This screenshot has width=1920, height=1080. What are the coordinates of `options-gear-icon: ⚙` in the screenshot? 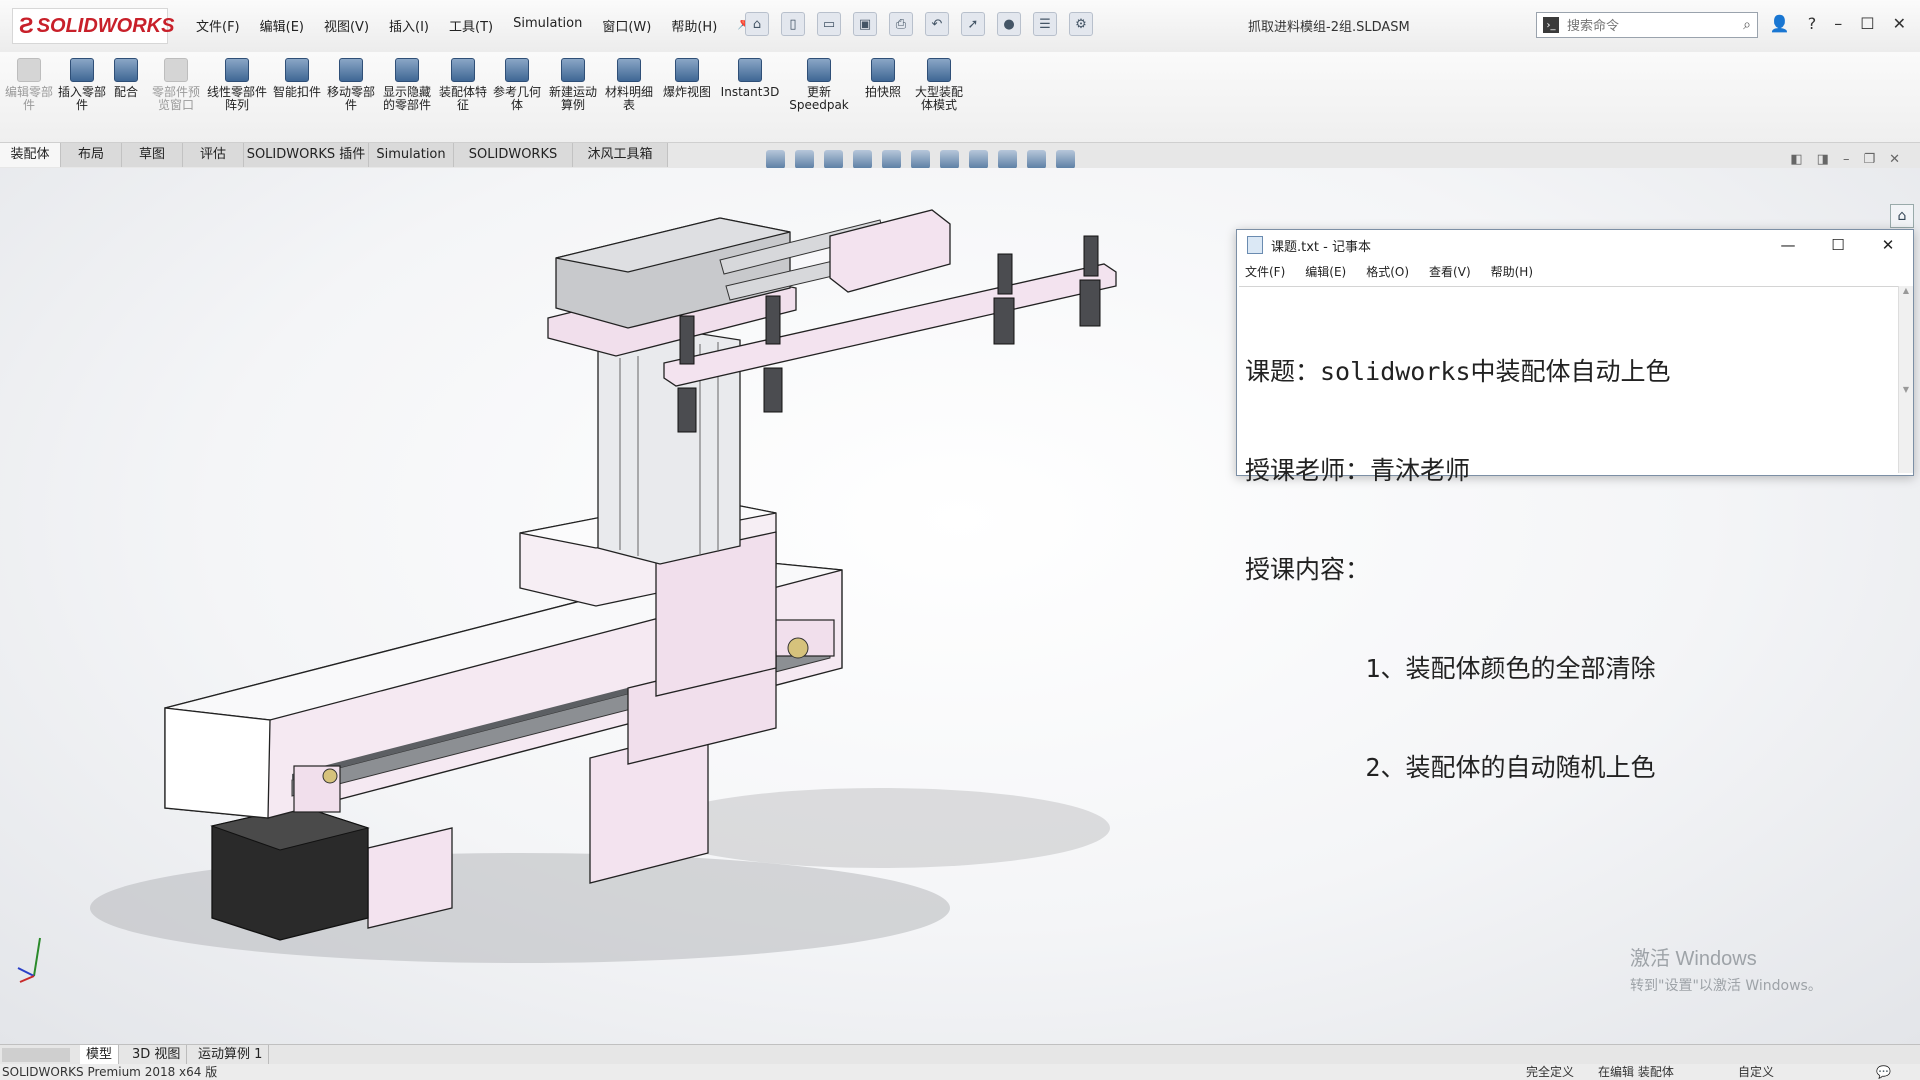 It's located at (1081, 24).